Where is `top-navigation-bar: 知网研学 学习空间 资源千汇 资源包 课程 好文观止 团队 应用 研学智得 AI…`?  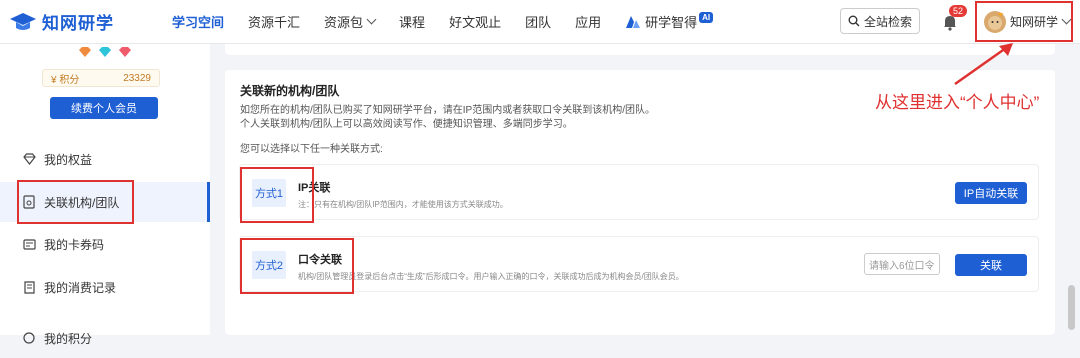 top-navigation-bar: 知网研学 学习空间 资源千汇 资源包 课程 好文观止 团队 应用 研学智得 AI… is located at coordinates (540, 22).